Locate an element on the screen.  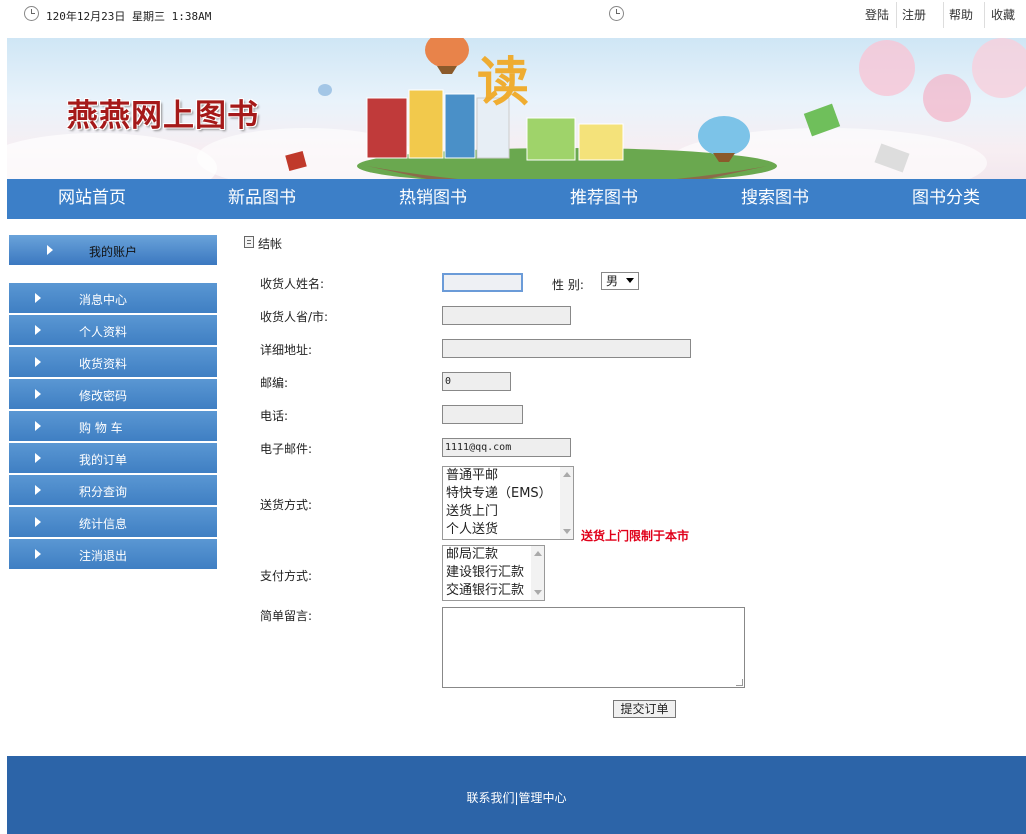
name-input is located at coordinates (482, 282).